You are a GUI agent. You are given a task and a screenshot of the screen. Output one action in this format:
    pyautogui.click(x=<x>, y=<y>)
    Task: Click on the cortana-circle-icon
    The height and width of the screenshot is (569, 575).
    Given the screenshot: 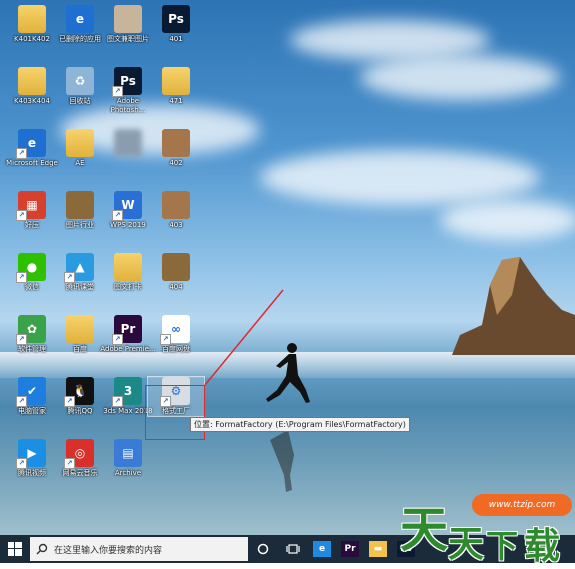 What is the action you would take?
    pyautogui.click(x=263, y=549)
    